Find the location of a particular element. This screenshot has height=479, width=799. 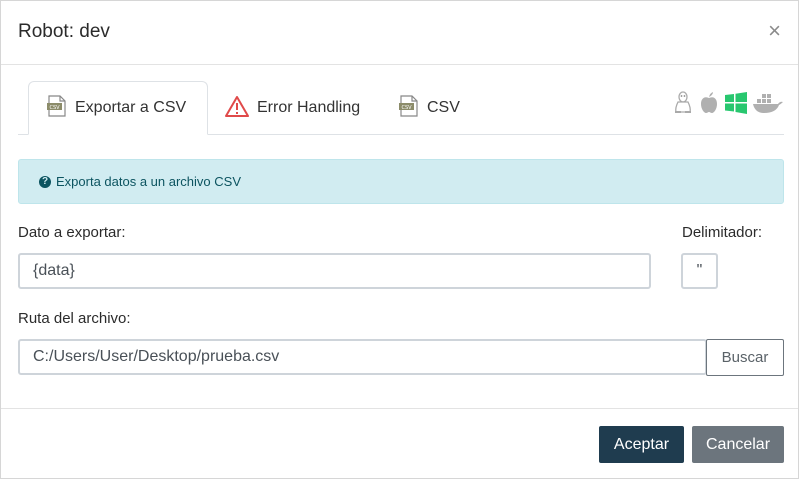

delimiter-input: " is located at coordinates (699, 271).